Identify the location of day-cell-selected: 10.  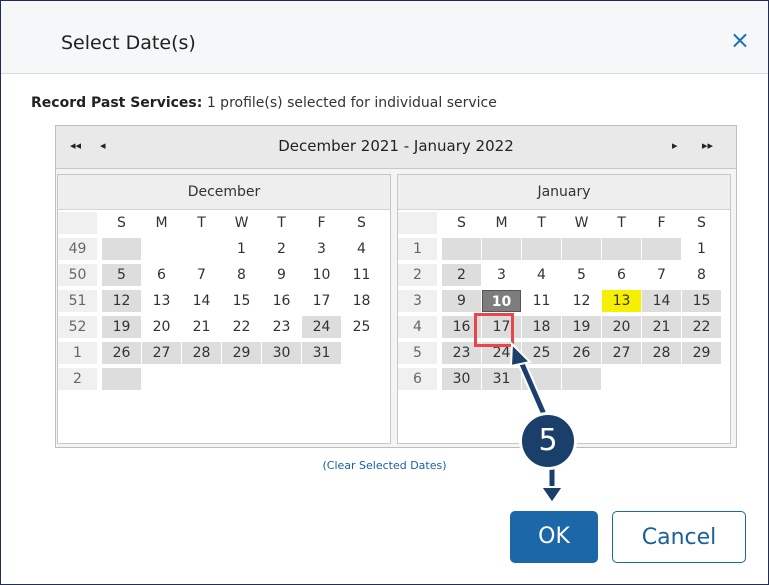
(501, 301).